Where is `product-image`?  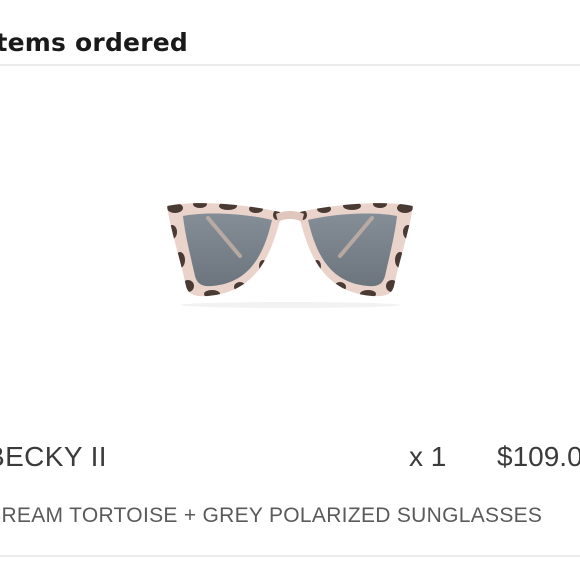 product-image is located at coordinates (290, 249).